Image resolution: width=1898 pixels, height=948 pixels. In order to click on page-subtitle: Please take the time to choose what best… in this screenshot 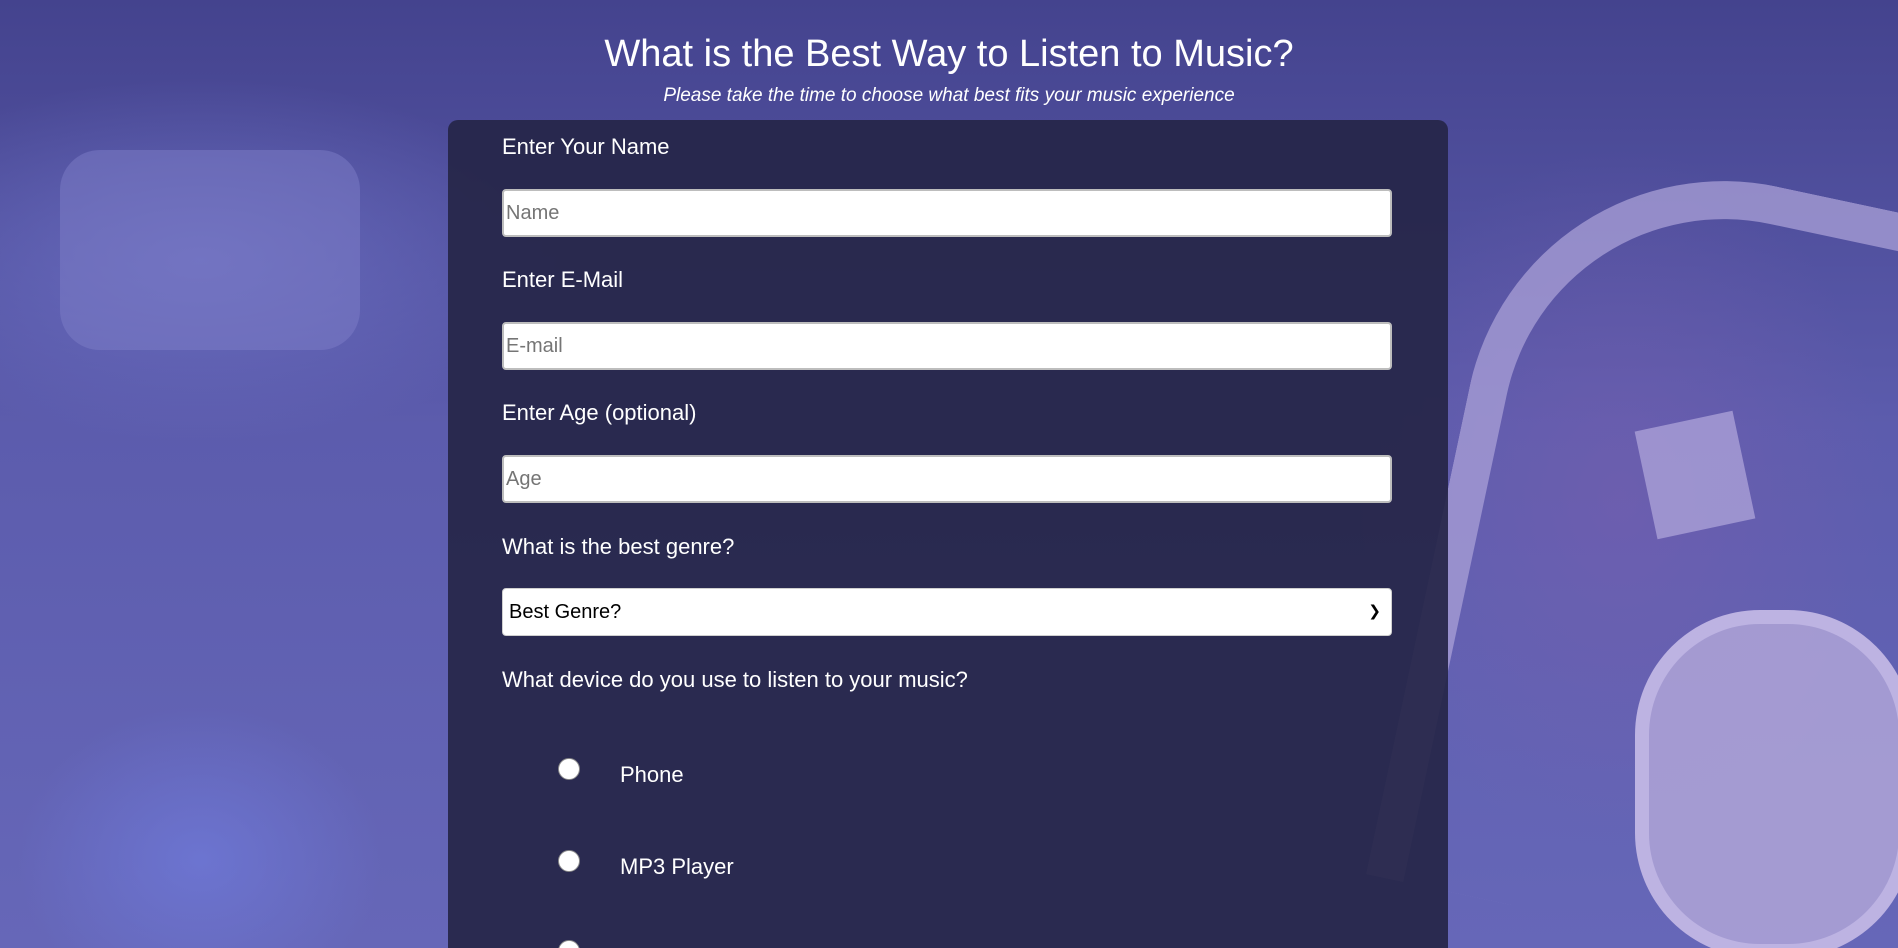, I will do `click(949, 95)`.